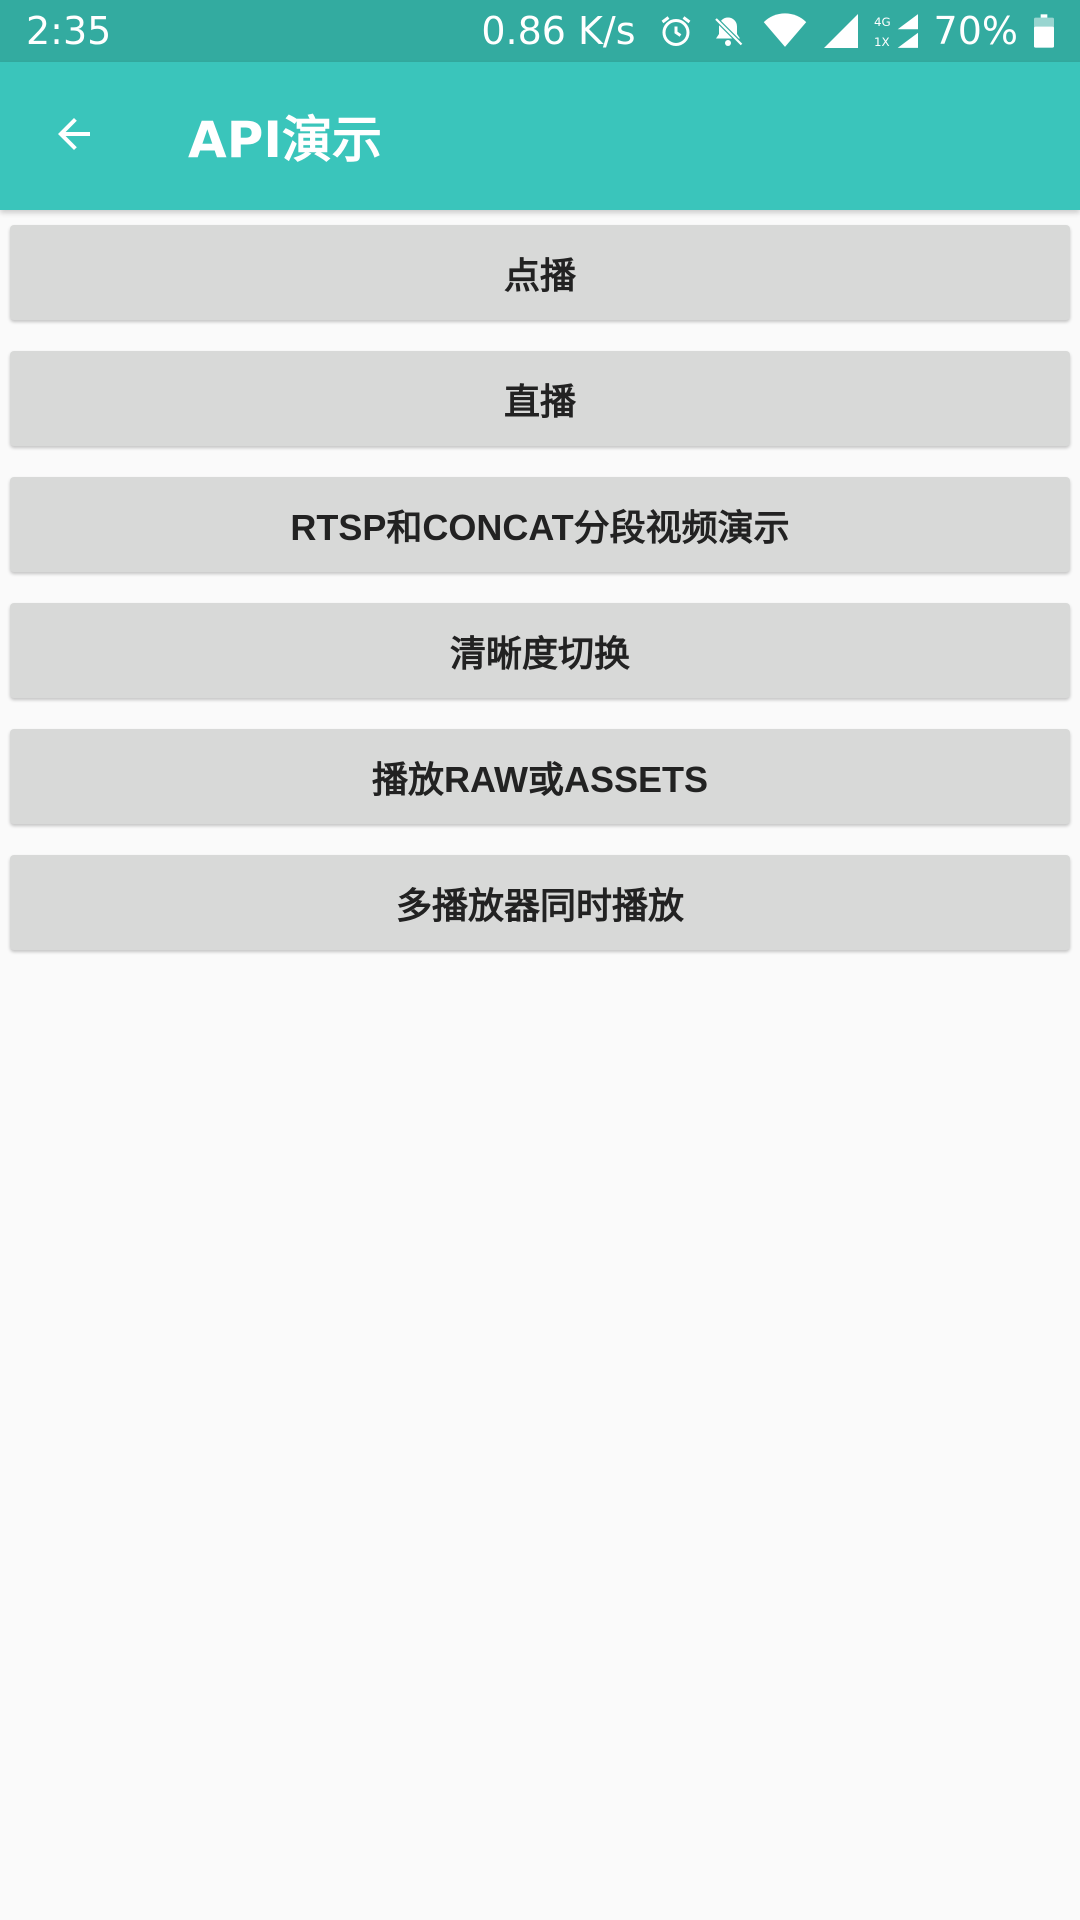 The width and height of the screenshot is (1080, 1920). What do you see at coordinates (69, 31) in the screenshot?
I see `status-time: 2:35` at bounding box center [69, 31].